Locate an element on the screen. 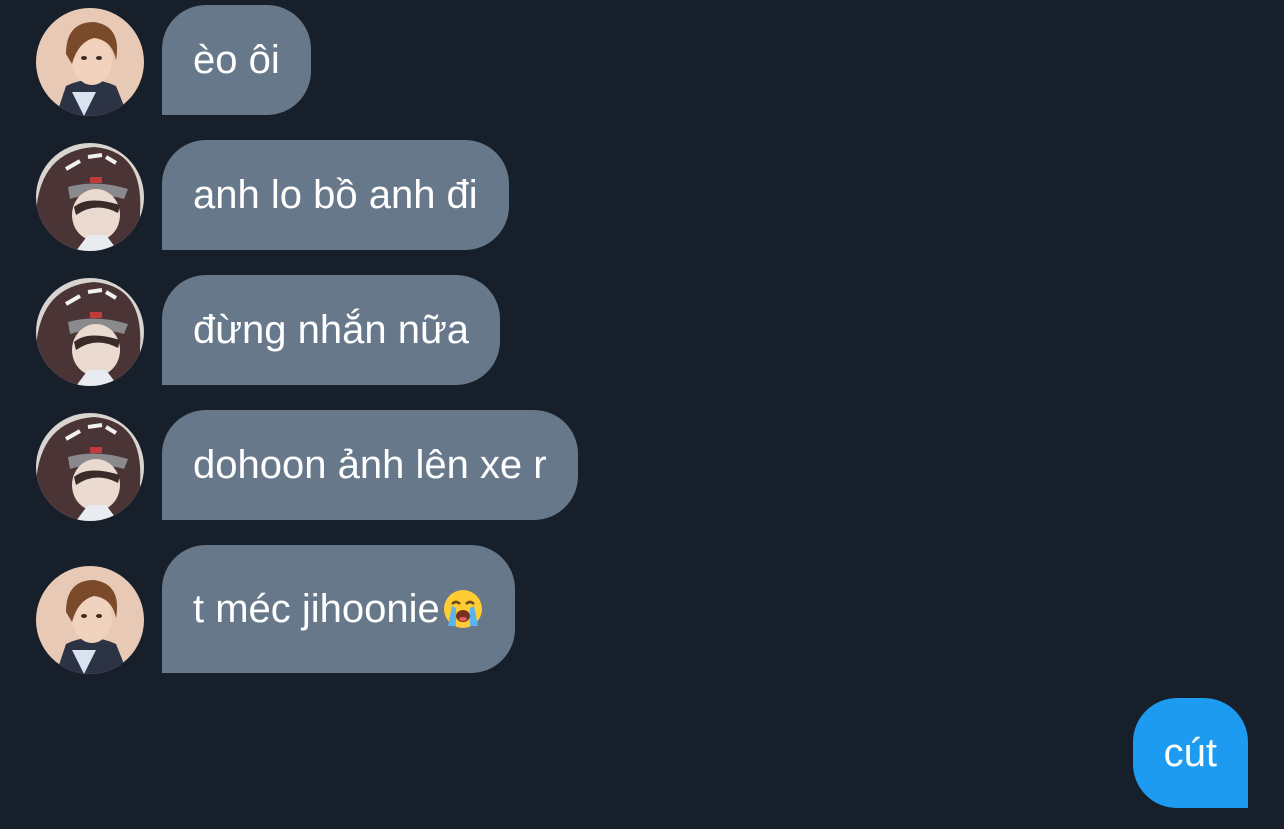 This screenshot has height=829, width=1284. loudly-crying-face-icon is located at coordinates (463, 609).